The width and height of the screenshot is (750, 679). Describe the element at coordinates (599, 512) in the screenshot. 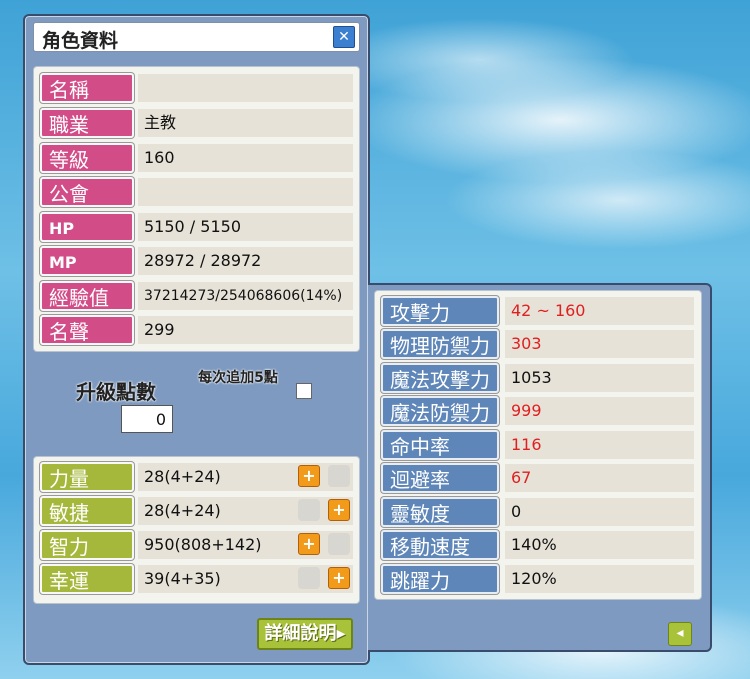

I see `detail-value: 0` at that location.